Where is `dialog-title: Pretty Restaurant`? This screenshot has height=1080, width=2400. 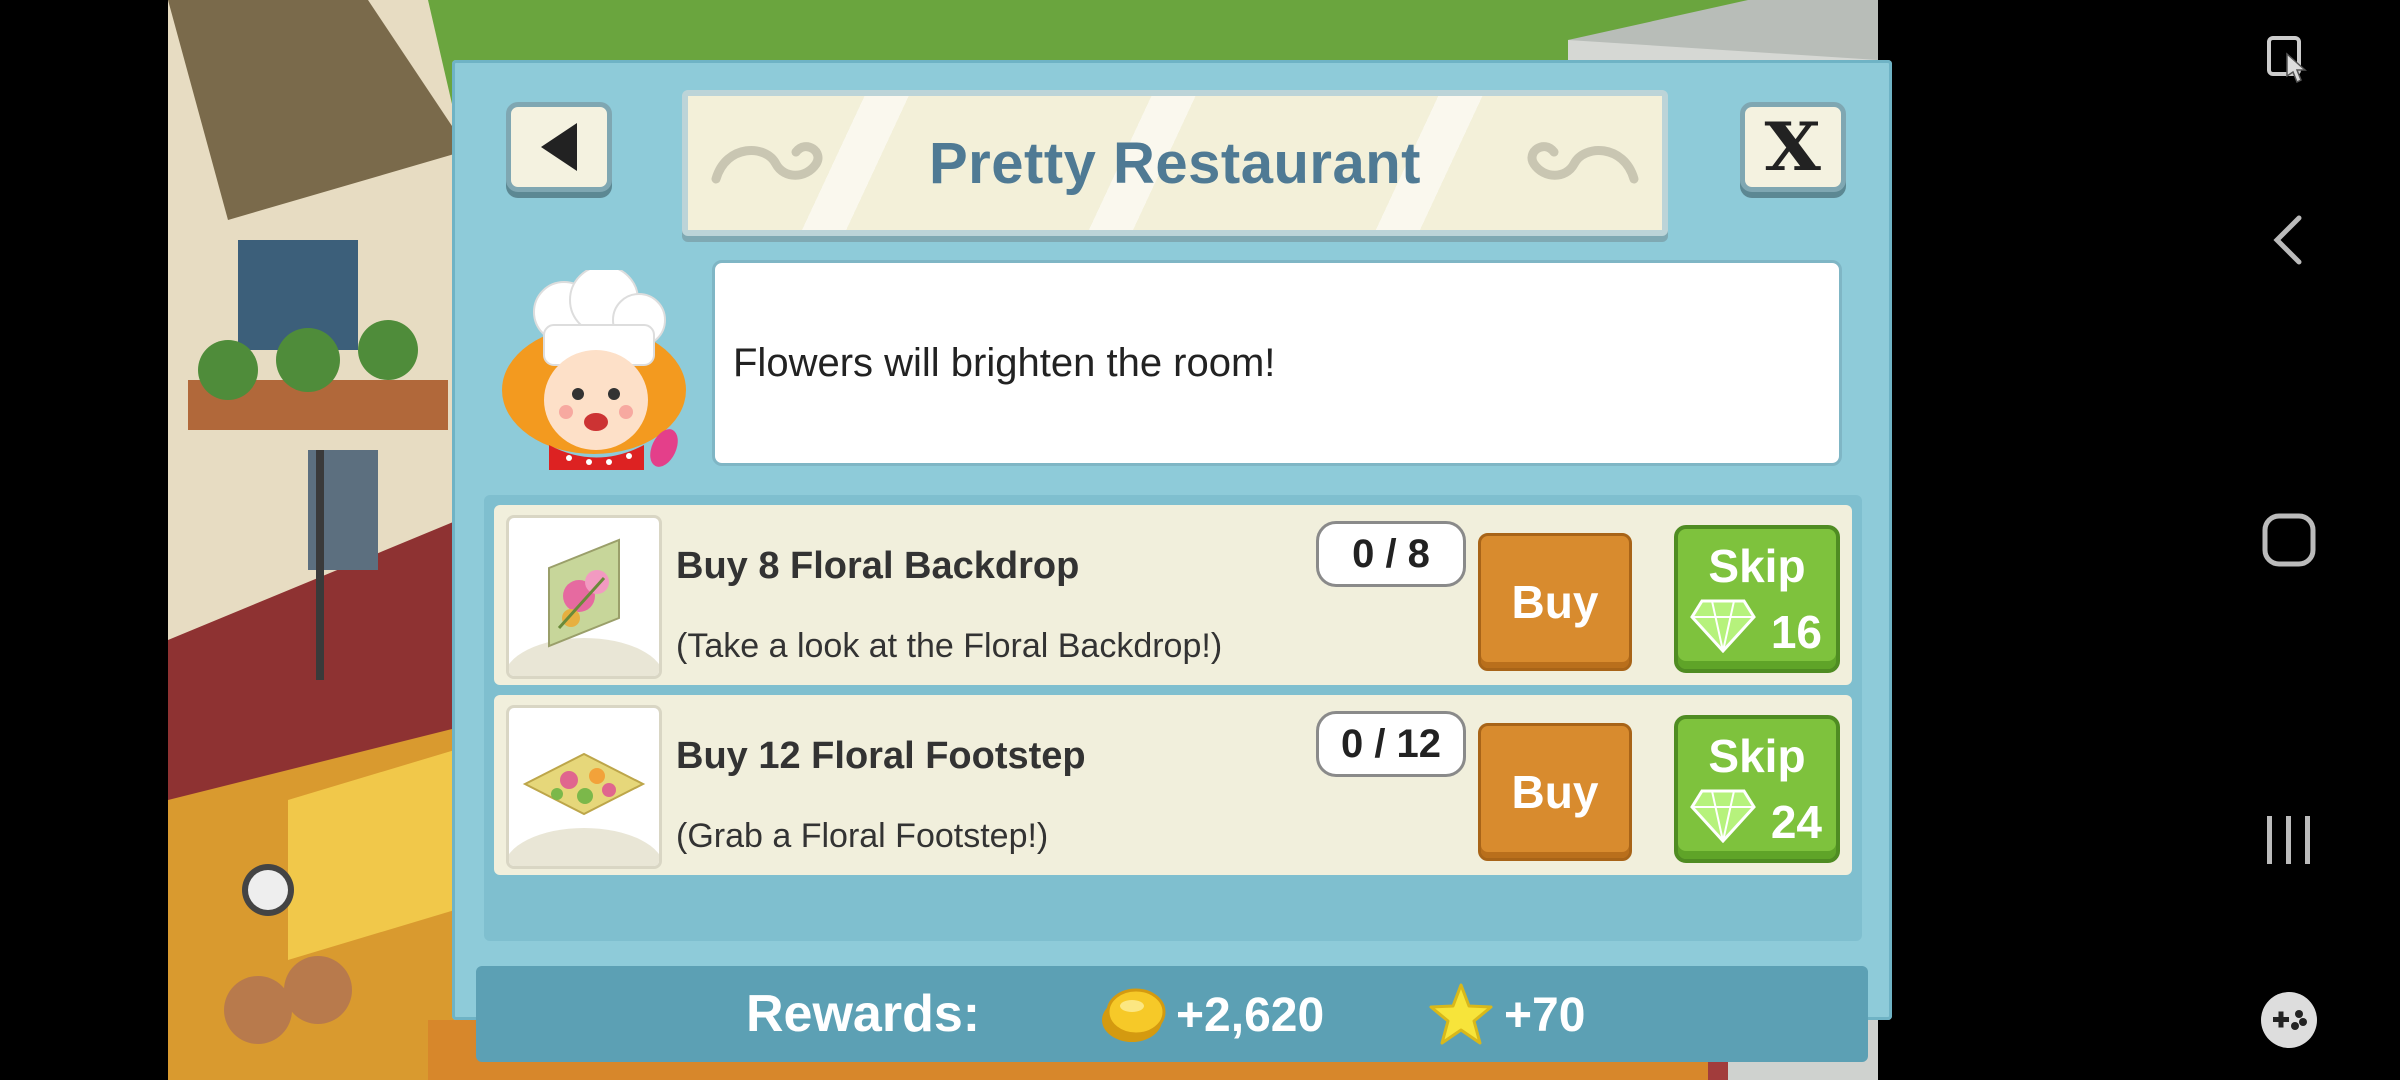
dialog-title: Pretty Restaurant is located at coordinates (1175, 163).